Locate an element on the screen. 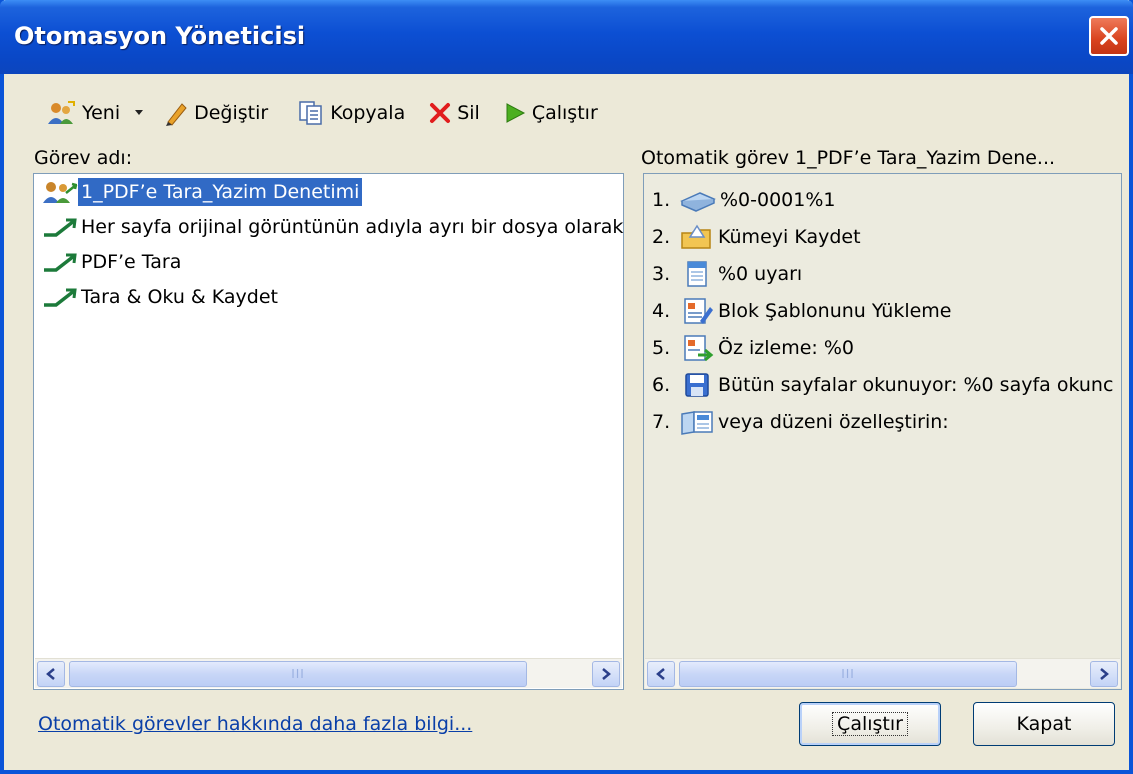 The width and height of the screenshot is (1133, 774). toolbar: Yeni Değiştir Kopyala Sil Çalıştır is located at coordinates (322, 113).